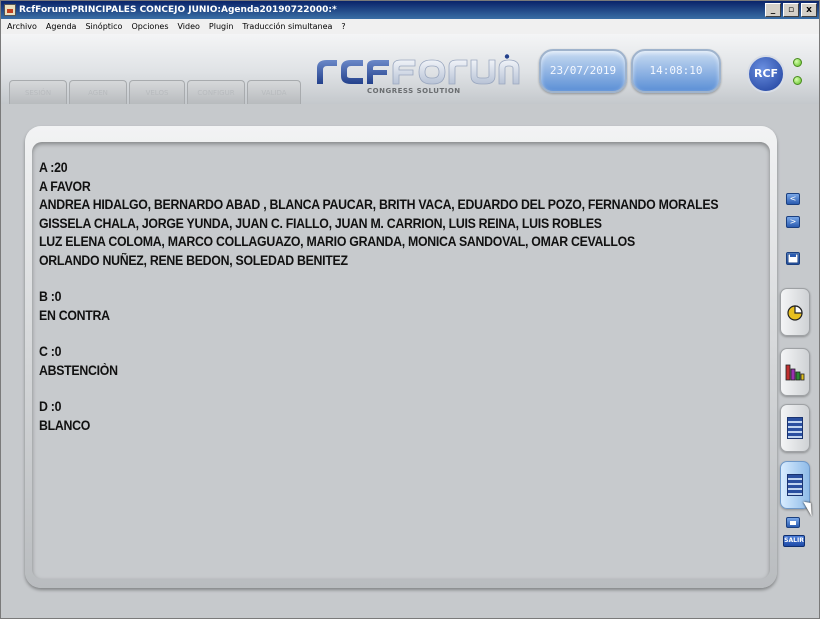  What do you see at coordinates (797, 80) in the screenshot?
I see `status-led-bottom` at bounding box center [797, 80].